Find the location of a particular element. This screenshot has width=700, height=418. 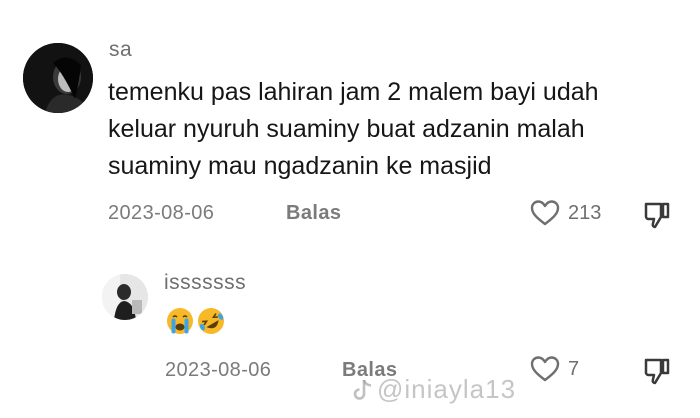

crying-face-emoji-icon is located at coordinates (180, 321).